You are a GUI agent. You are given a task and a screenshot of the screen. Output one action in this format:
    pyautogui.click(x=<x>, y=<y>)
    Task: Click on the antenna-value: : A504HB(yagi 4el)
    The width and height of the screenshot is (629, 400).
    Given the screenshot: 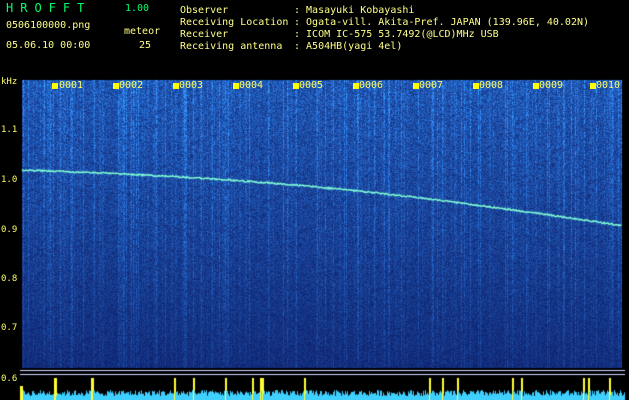 What is the action you would take?
    pyautogui.click(x=348, y=46)
    